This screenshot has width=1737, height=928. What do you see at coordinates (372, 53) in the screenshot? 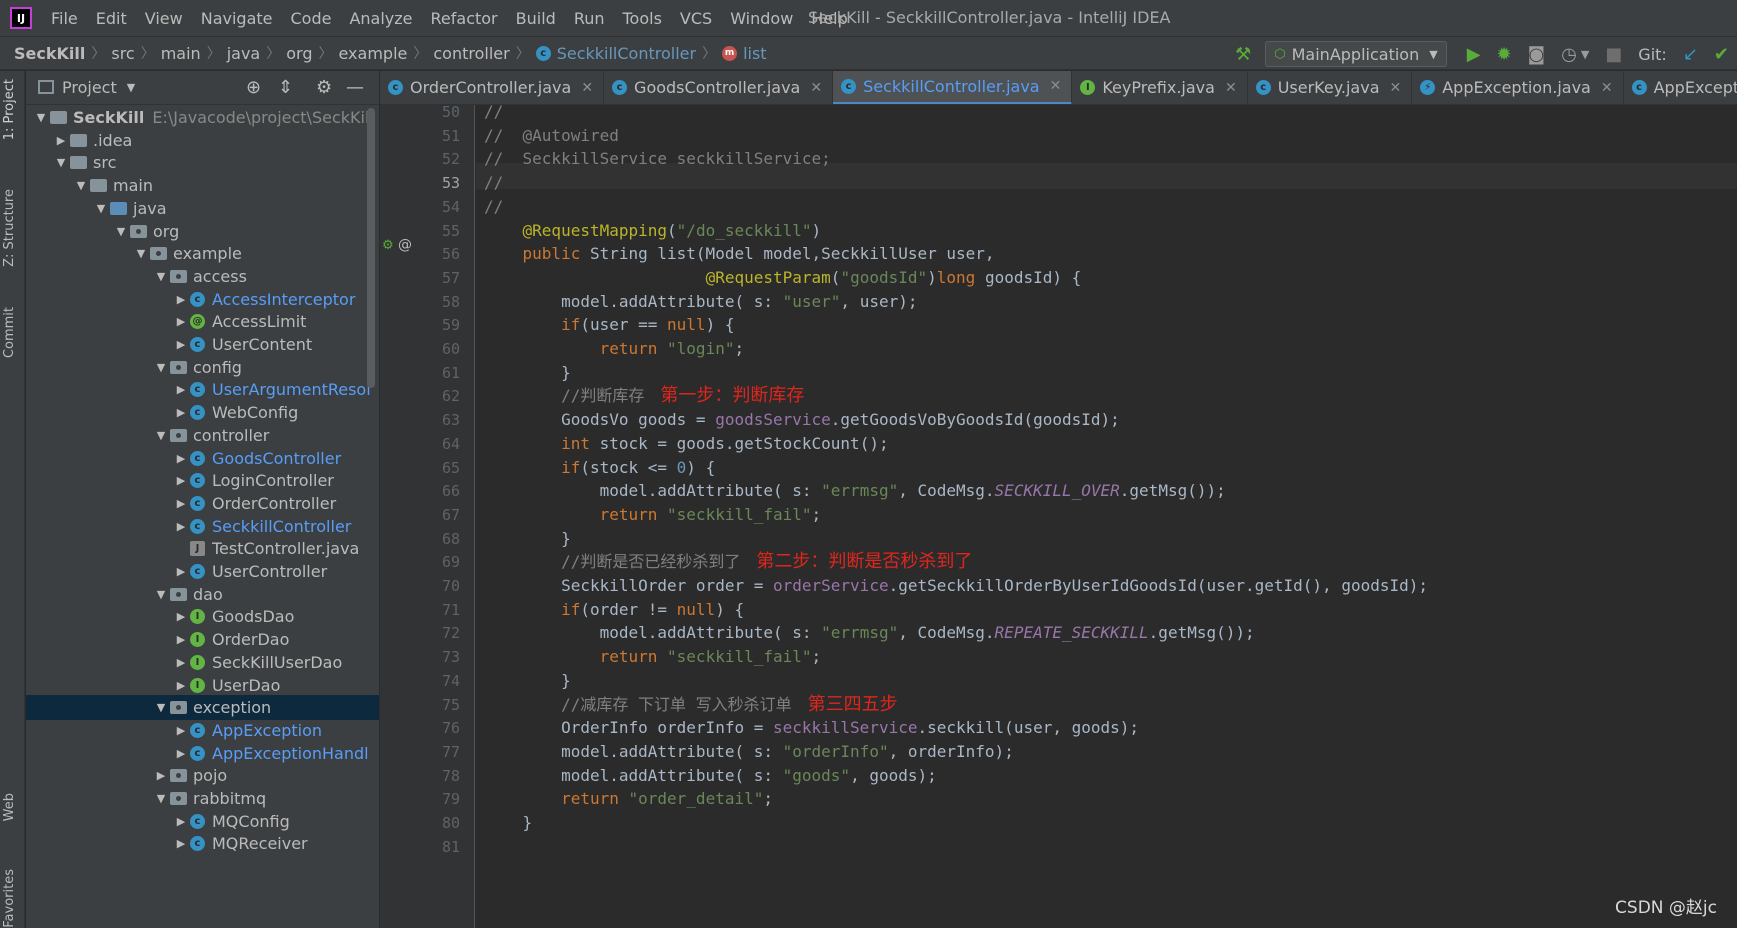
I see `breadcrumb-example: example` at bounding box center [372, 53].